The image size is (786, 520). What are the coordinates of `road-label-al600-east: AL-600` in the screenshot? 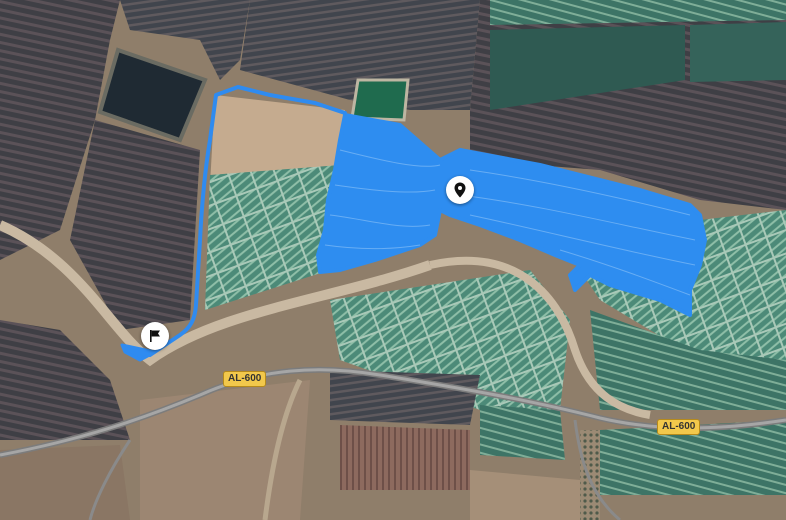 It's located at (679, 427).